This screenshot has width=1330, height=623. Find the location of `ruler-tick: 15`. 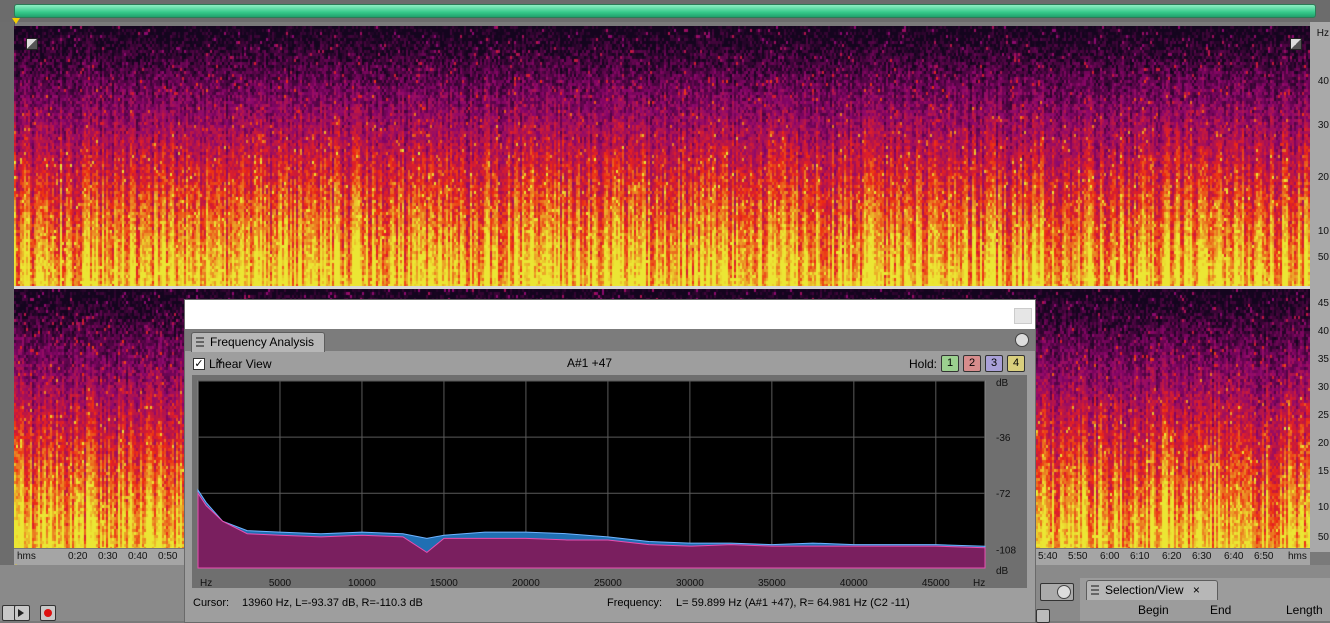

ruler-tick: 15 is located at coordinates (1323, 471).